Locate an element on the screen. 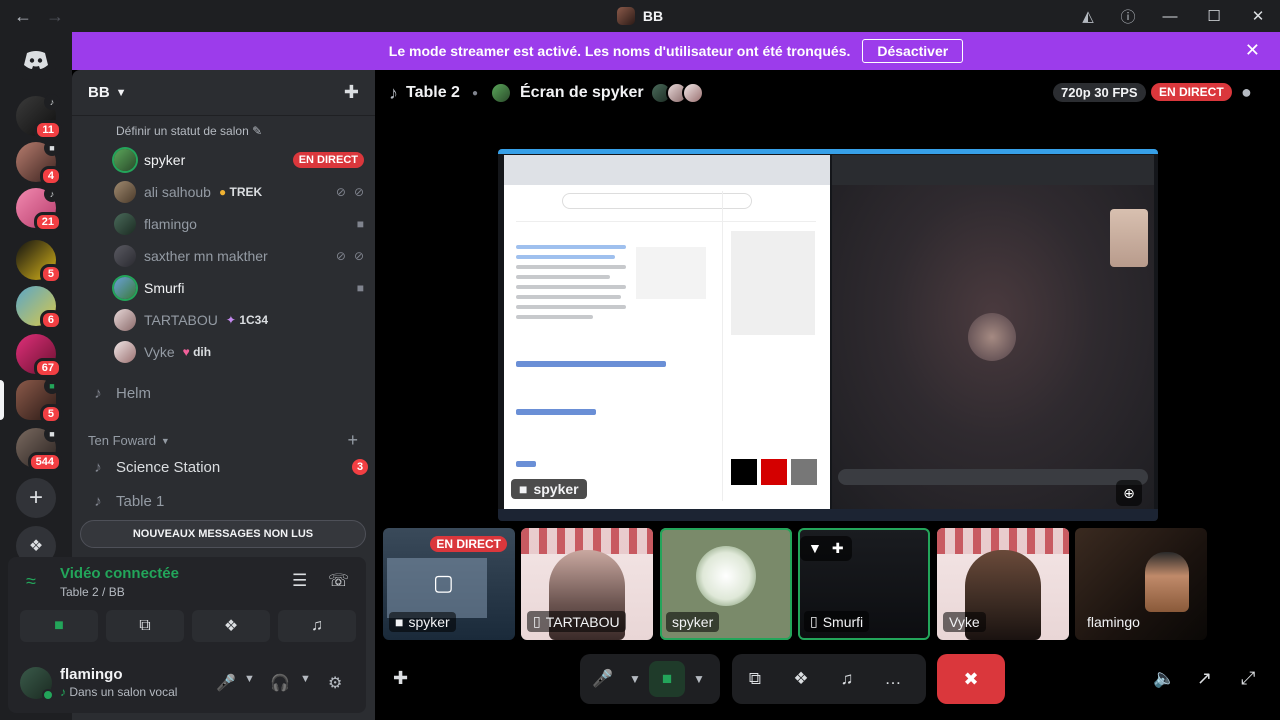 Image resolution: width=1280 pixels, height=720 pixels. zoom-icon: ⊕ is located at coordinates (1129, 493).